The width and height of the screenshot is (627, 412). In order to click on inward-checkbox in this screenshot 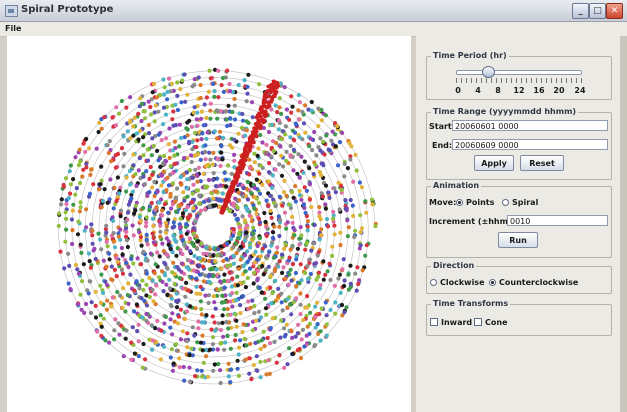, I will do `click(434, 322)`.